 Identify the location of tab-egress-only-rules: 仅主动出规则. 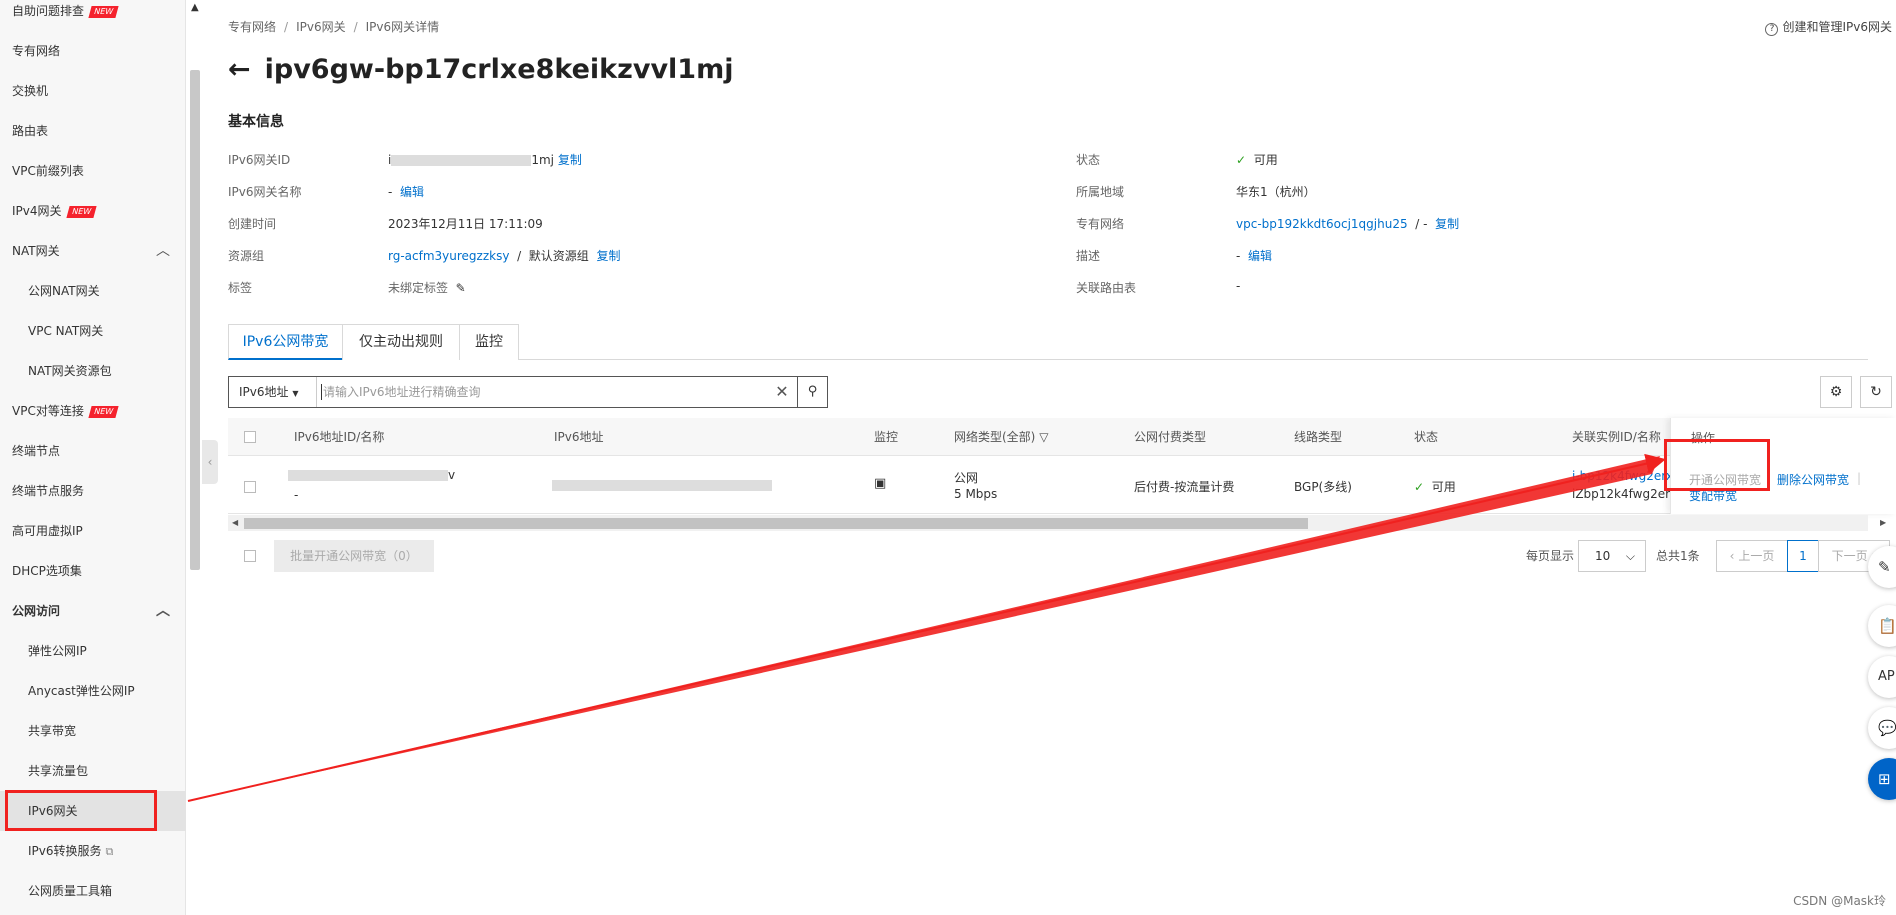
(401, 342).